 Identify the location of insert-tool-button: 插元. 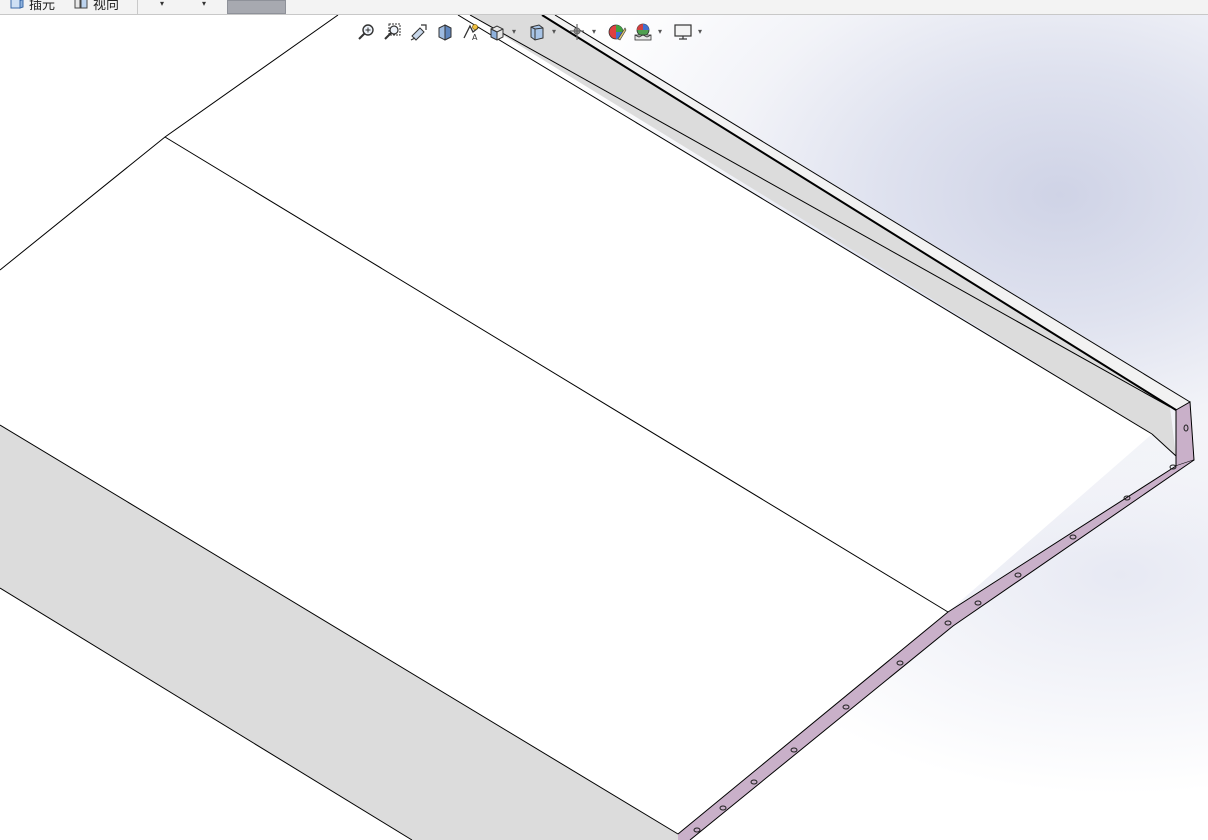
(33, 6).